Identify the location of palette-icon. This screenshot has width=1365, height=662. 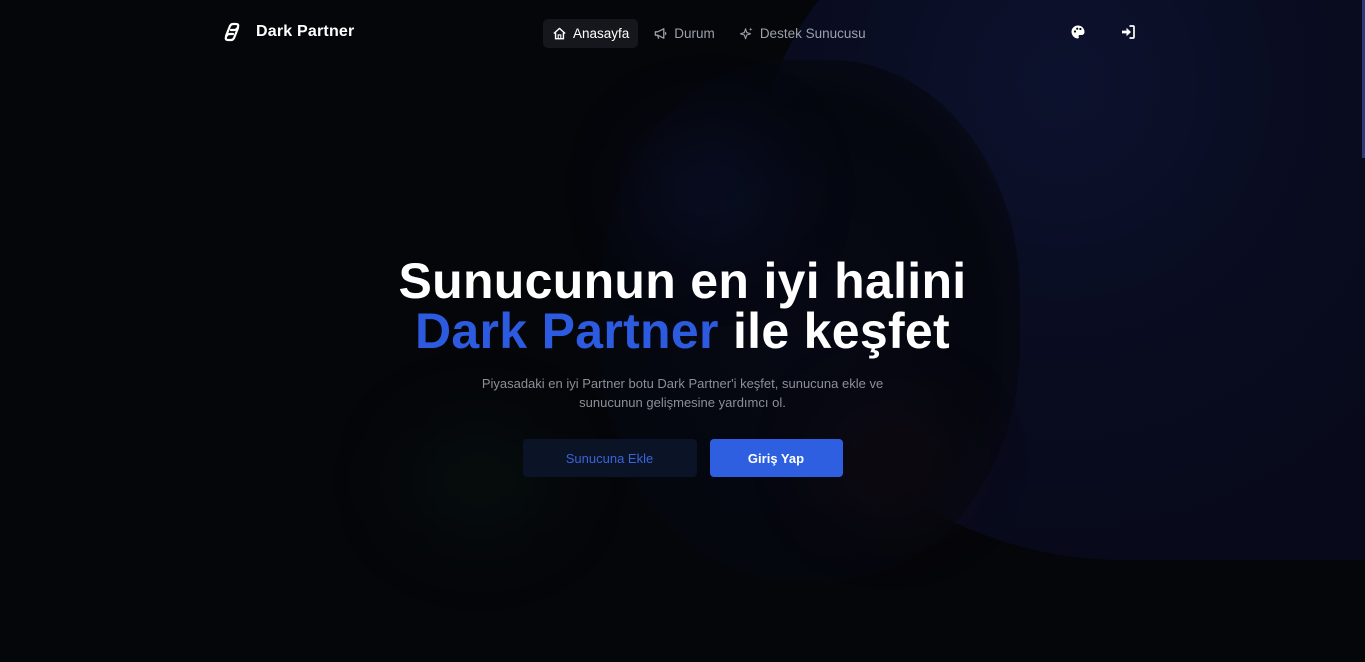
(1078, 32).